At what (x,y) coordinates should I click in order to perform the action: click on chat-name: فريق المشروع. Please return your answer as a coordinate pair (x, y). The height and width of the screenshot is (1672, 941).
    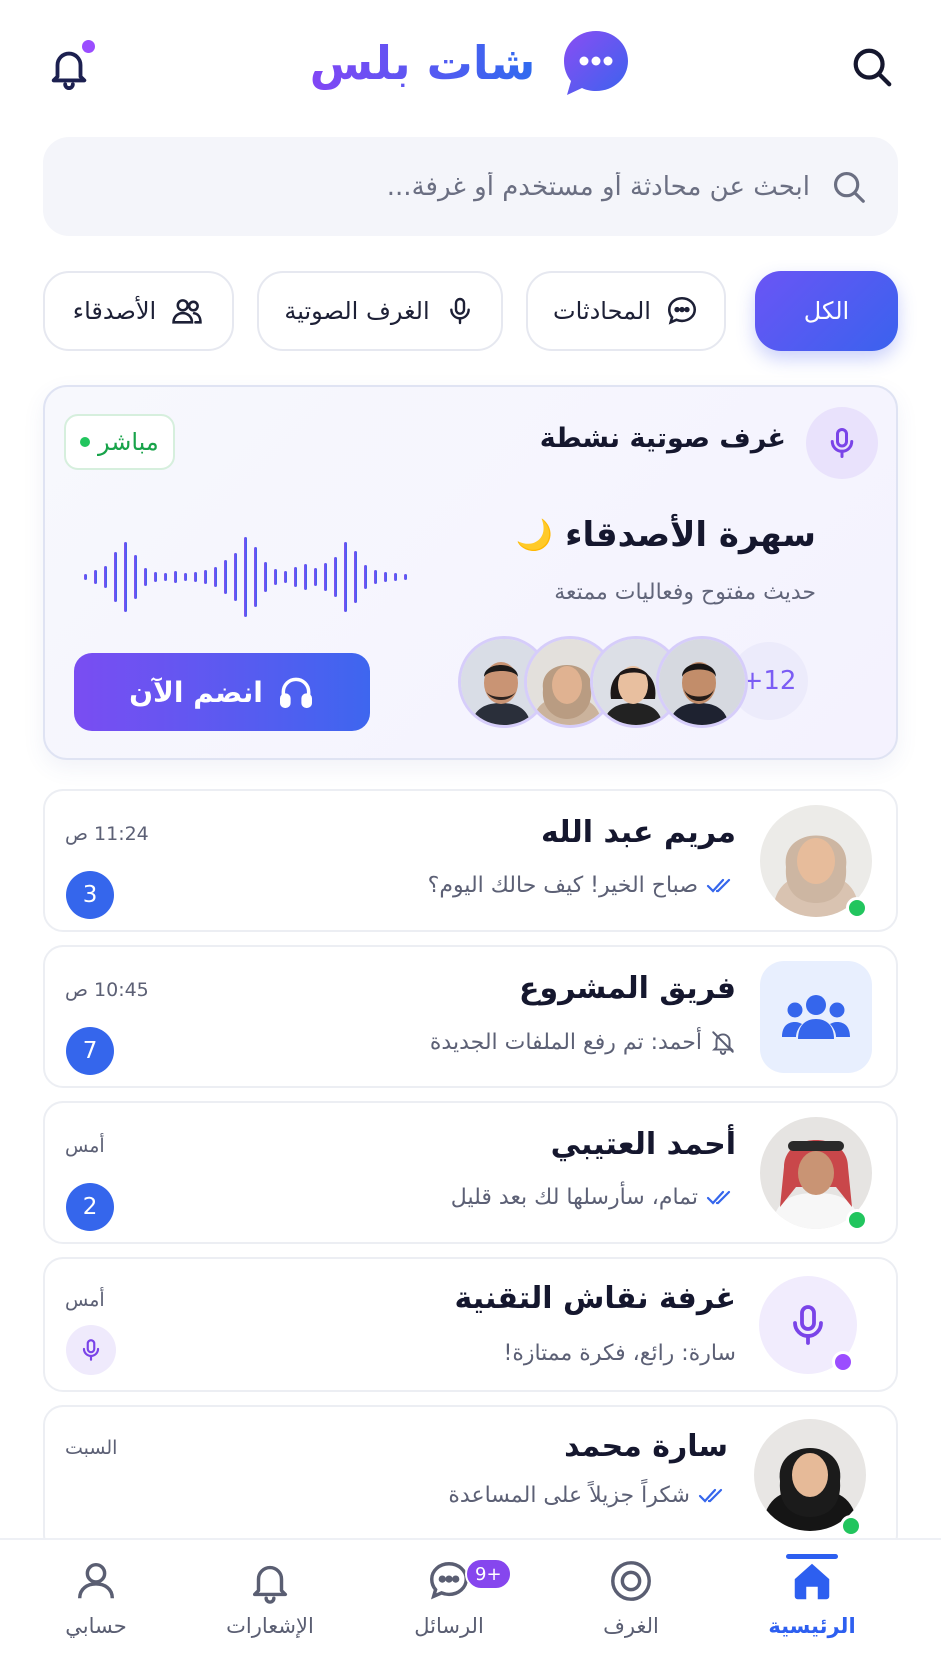
    Looking at the image, I should click on (627, 988).